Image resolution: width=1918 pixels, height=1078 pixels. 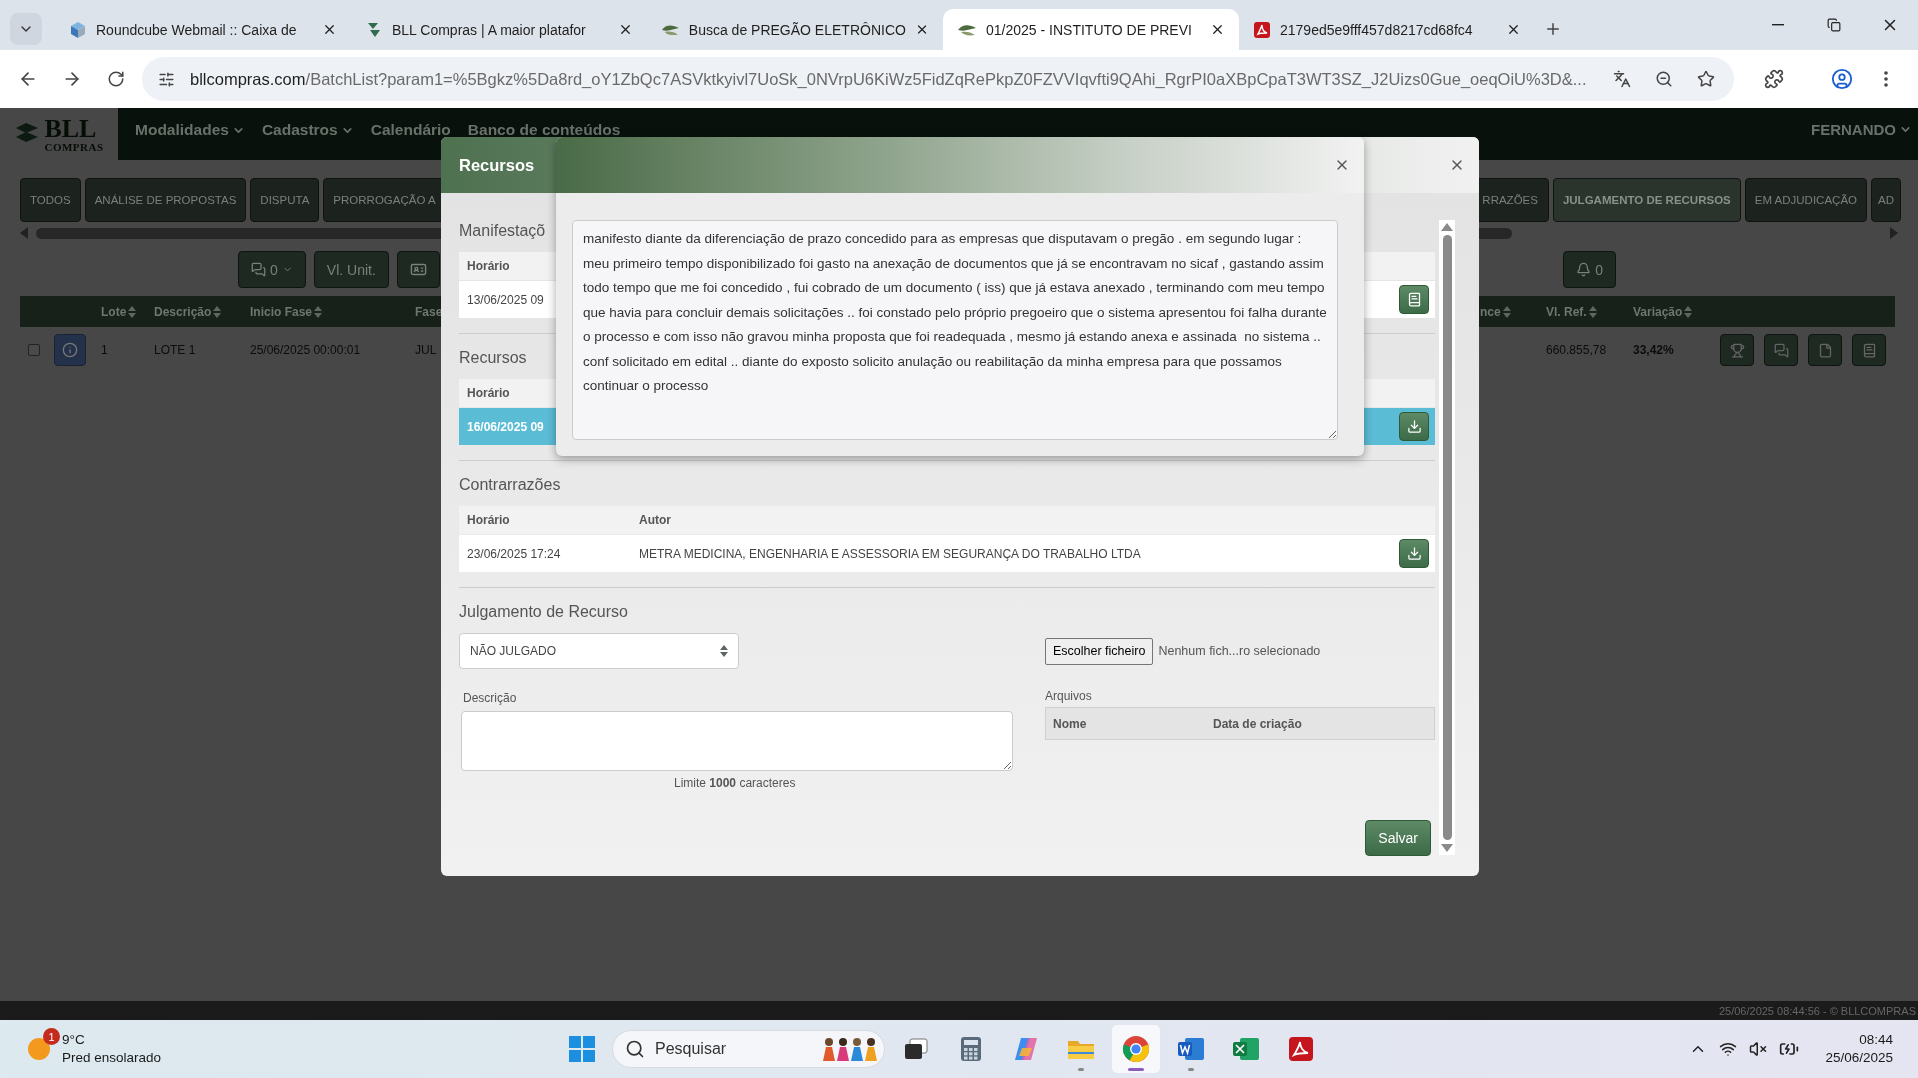 What do you see at coordinates (497, 165) in the screenshot?
I see `modal-title: Recursos` at bounding box center [497, 165].